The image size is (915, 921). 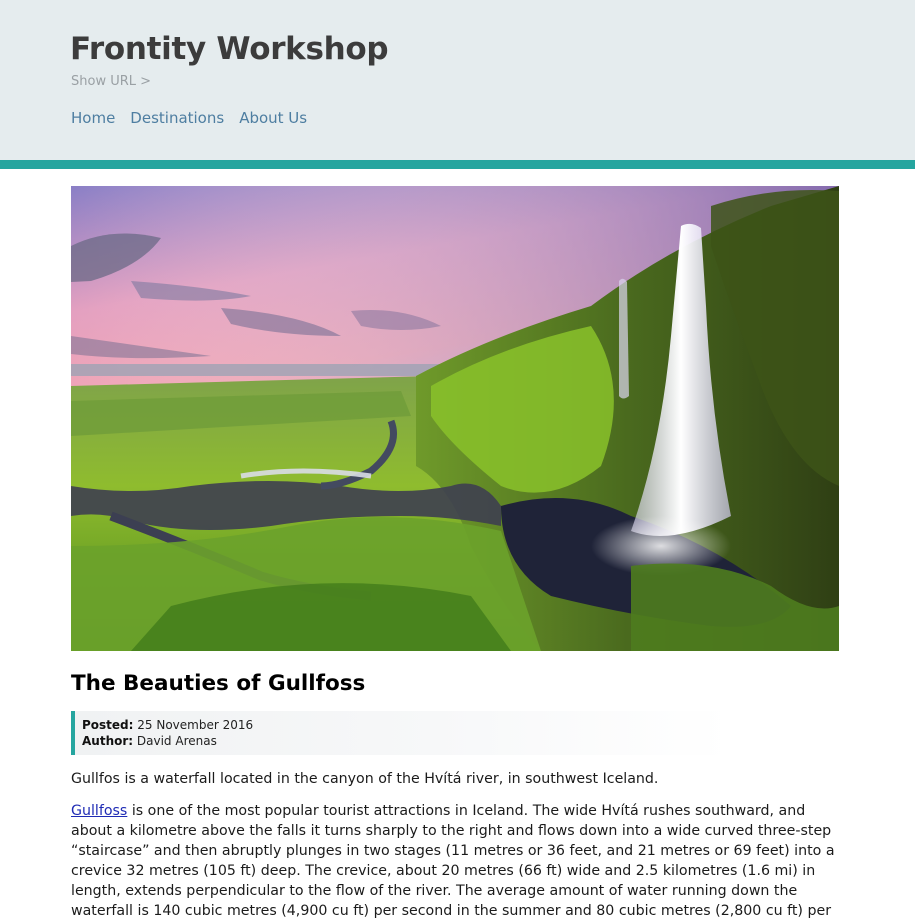 I want to click on posted-label: Posted:, so click(x=108, y=725).